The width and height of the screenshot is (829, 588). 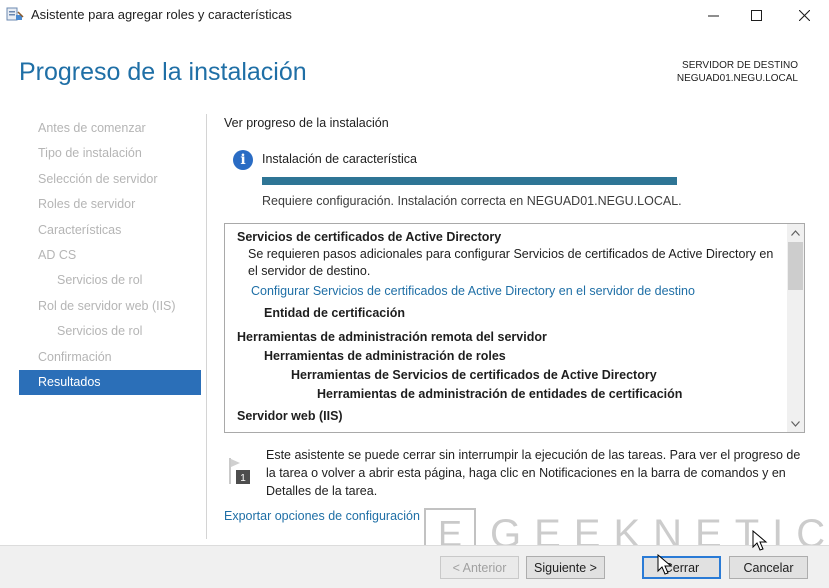 I want to click on nav-step-item: Tipo de instalación, so click(x=110, y=153).